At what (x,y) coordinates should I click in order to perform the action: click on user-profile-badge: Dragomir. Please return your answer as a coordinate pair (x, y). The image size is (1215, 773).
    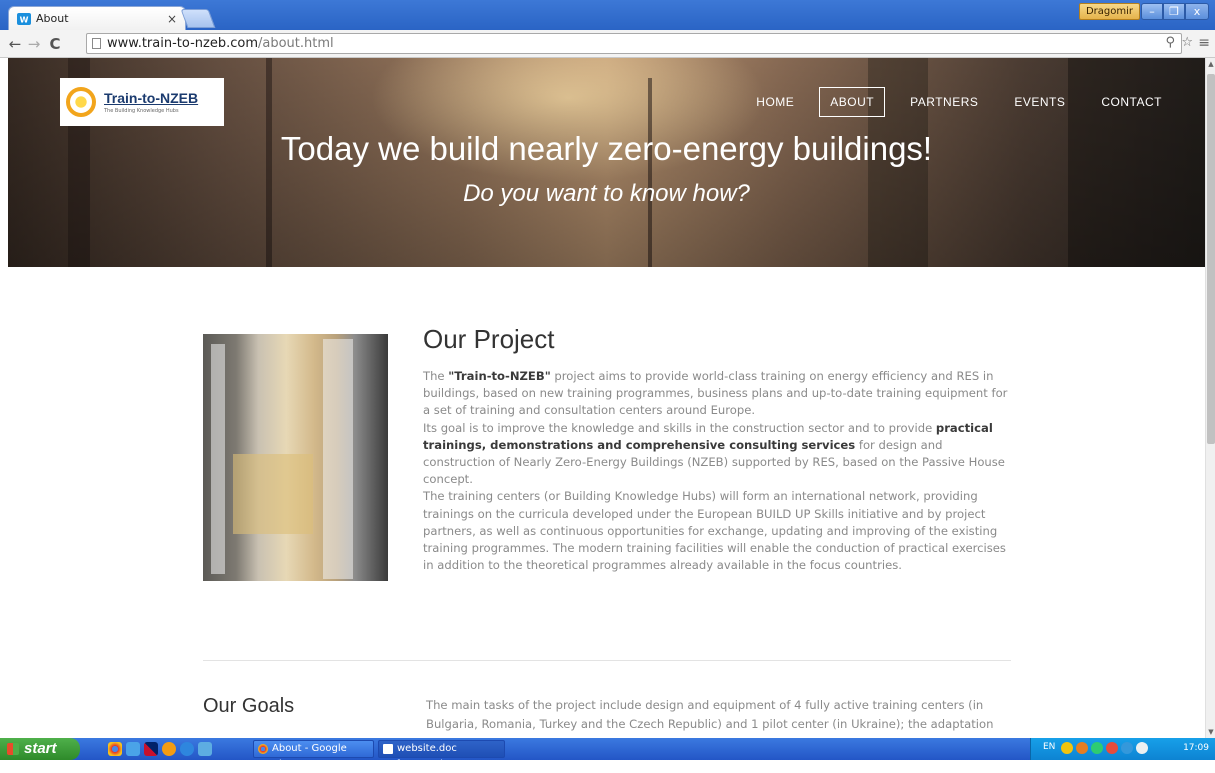
    Looking at the image, I should click on (1109, 11).